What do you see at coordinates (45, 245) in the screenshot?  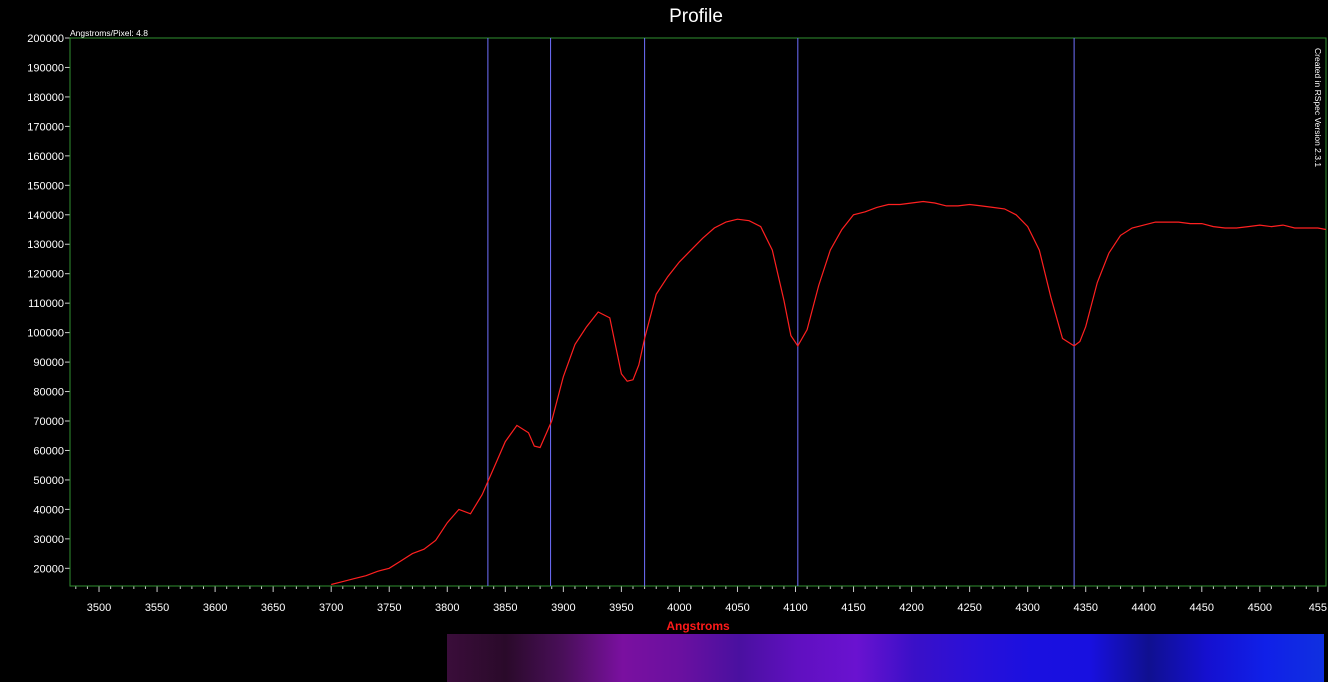 I see `y-tick-label: 130000` at bounding box center [45, 245].